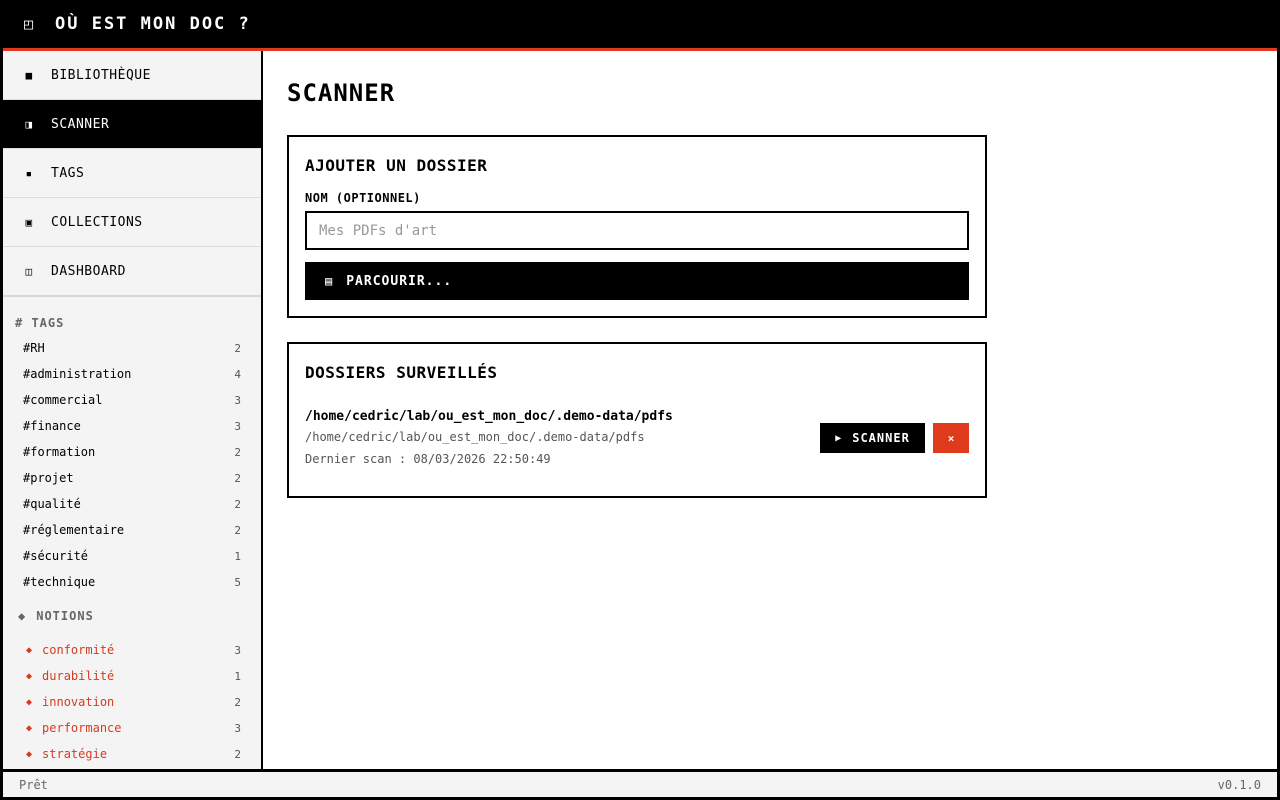  I want to click on tag-label: #réglementaire, so click(74, 530).